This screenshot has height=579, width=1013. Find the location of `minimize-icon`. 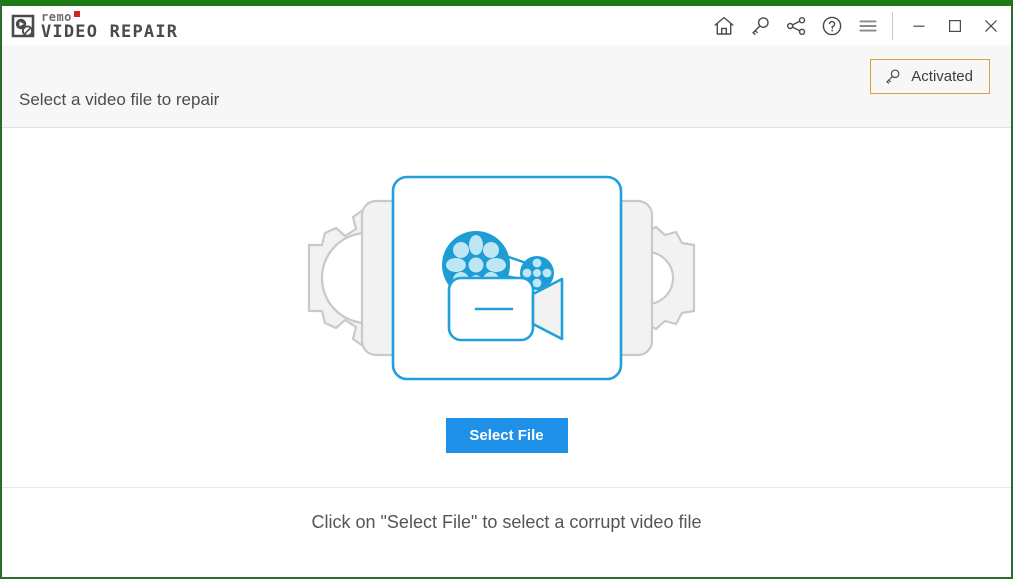

minimize-icon is located at coordinates (919, 26).